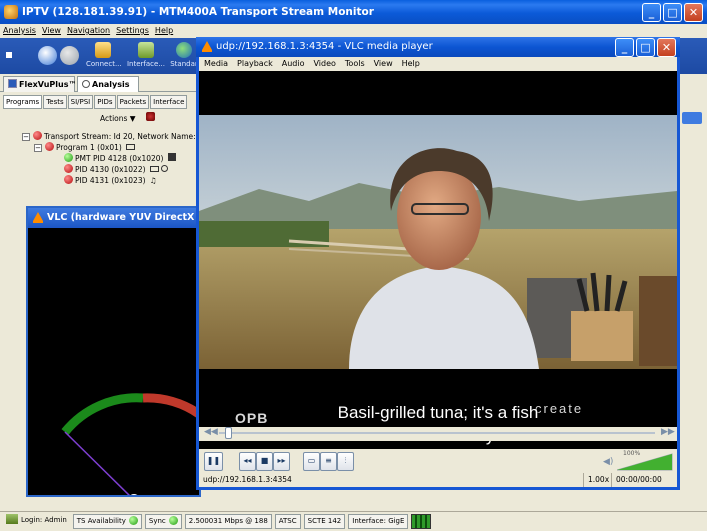  I want to click on subtab-pids: PIDs, so click(105, 102).